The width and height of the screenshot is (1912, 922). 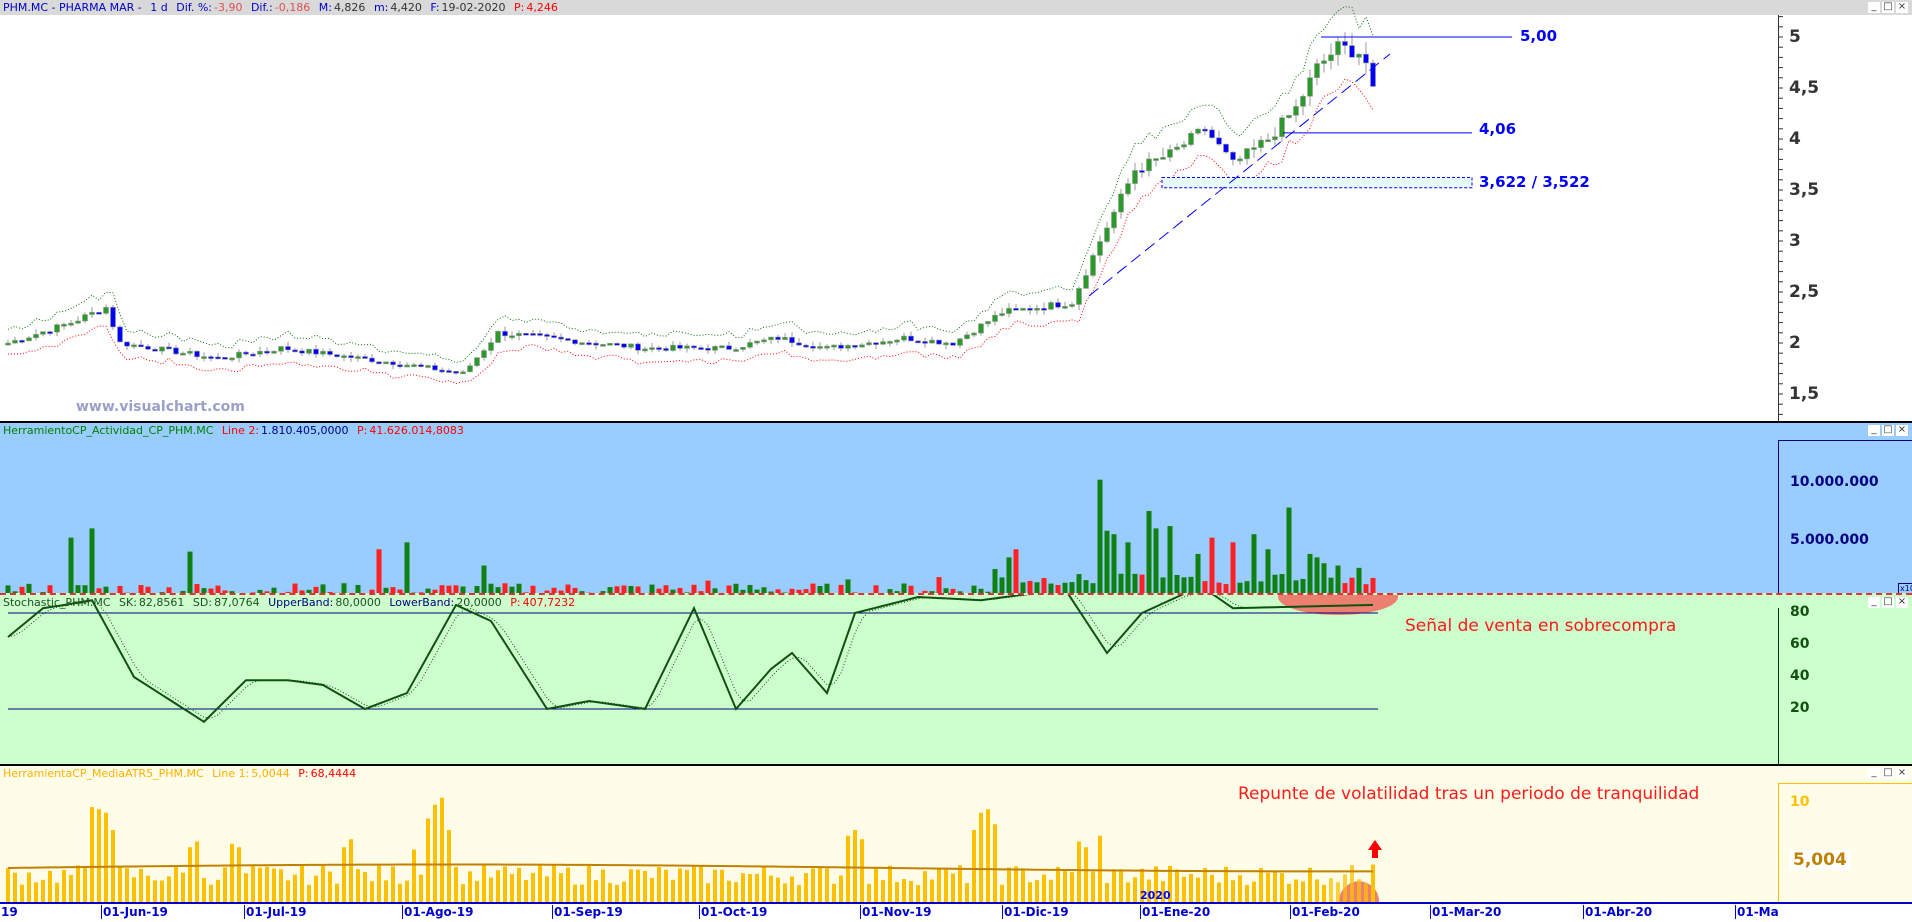 I want to click on price-tick-label: 1,5, so click(x=1804, y=394).